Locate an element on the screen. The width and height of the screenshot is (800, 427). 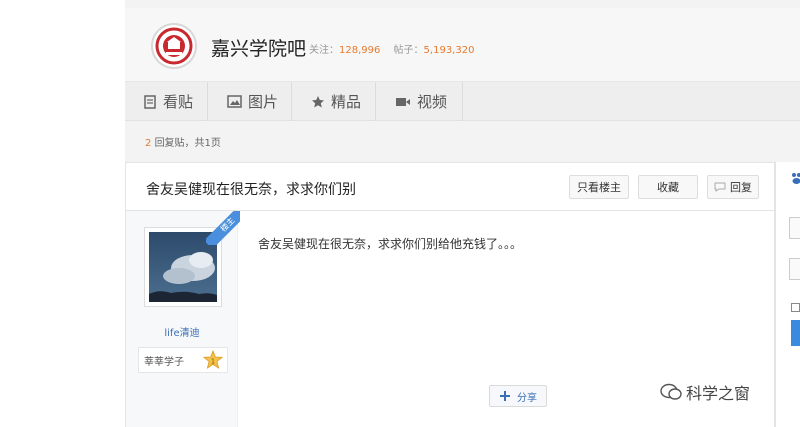
tab-label: 看贴 is located at coordinates (178, 102).